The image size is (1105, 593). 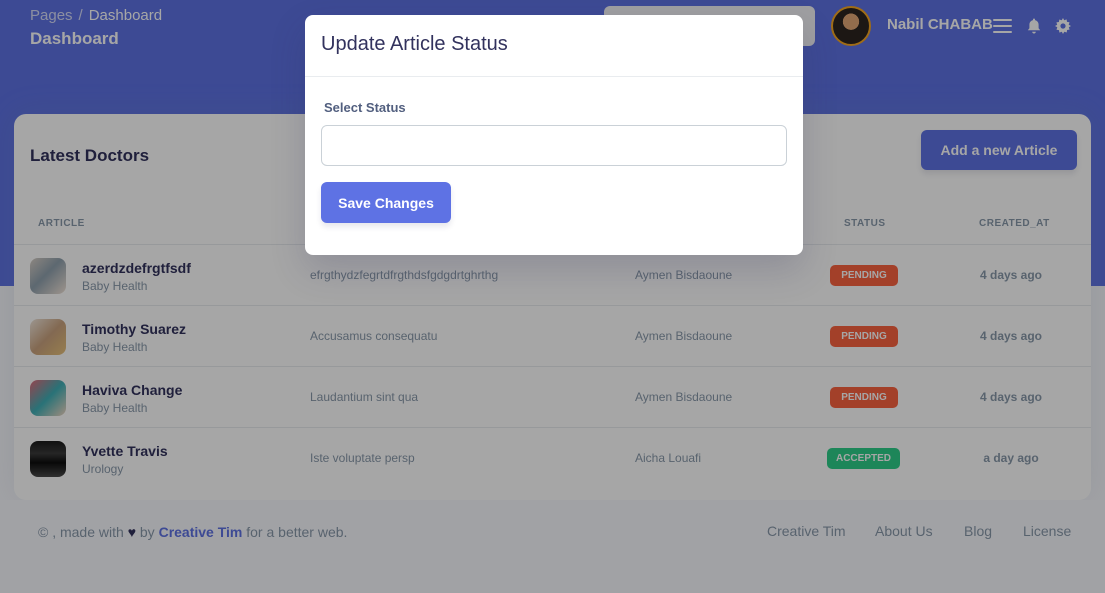 I want to click on modal-header: Update Article Status, so click(x=554, y=46).